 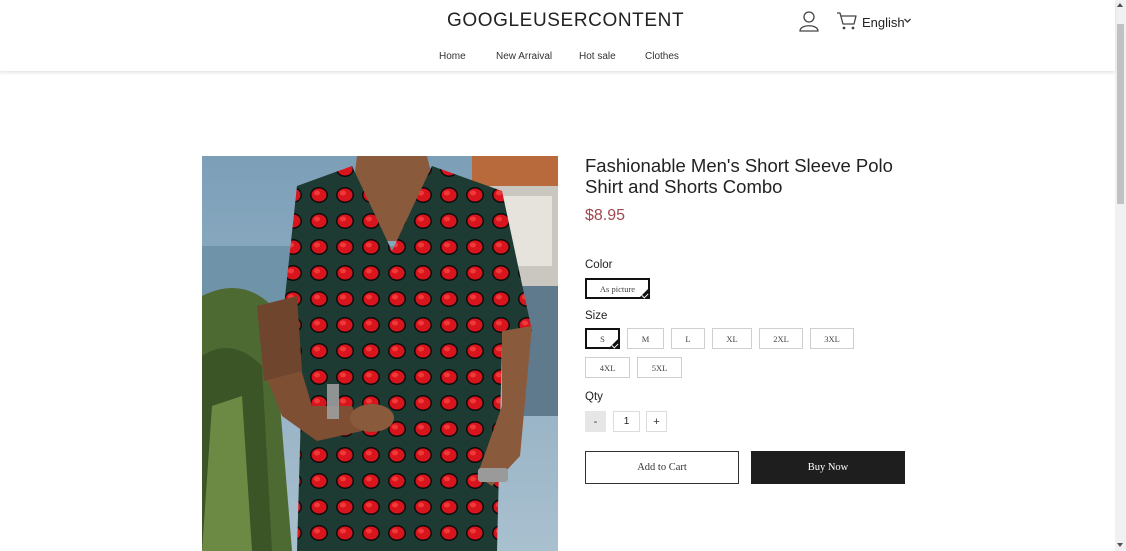 I want to click on size-option-label: 5XL, so click(x=659, y=367).